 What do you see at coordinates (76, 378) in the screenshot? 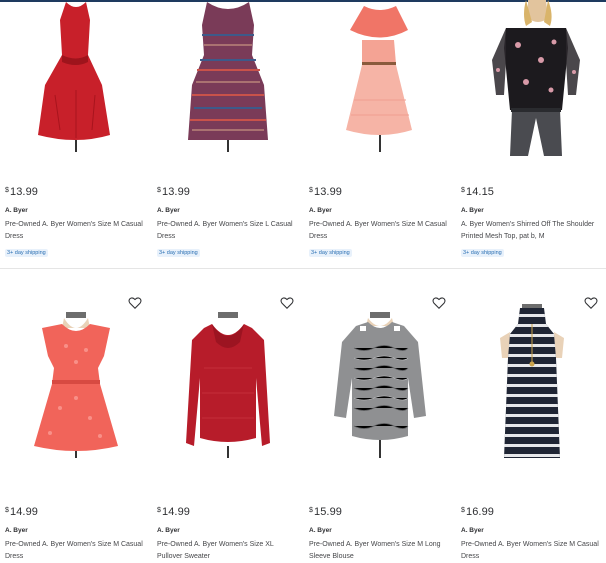
I see `product-image-coral-lace-dress` at bounding box center [76, 378].